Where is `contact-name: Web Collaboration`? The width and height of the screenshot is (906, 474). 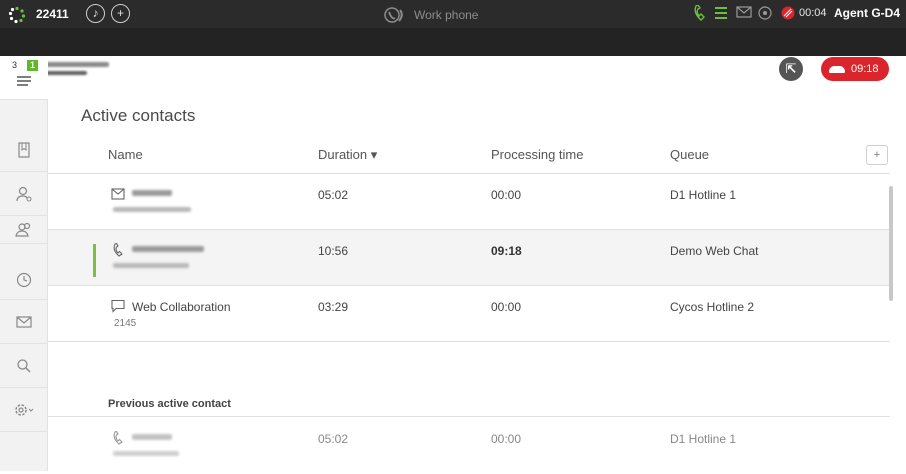 contact-name: Web Collaboration is located at coordinates (181, 307).